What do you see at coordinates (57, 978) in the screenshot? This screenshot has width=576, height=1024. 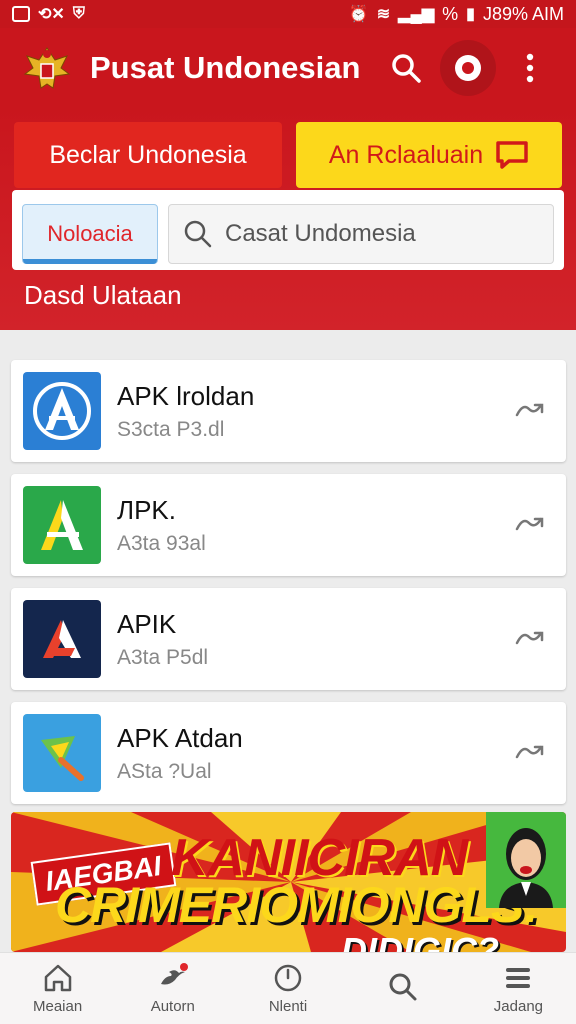 I see `home-icon` at bounding box center [57, 978].